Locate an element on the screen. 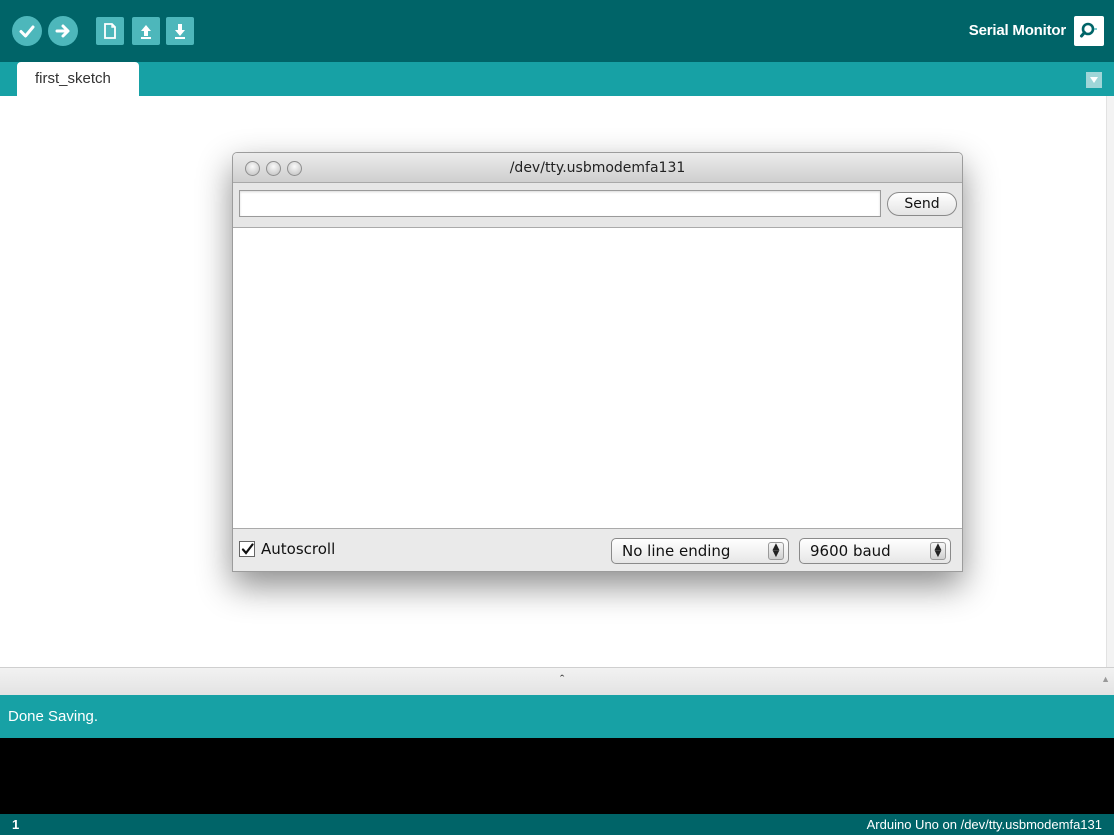 This screenshot has height=835, width=1114. arrow-right-icon is located at coordinates (62, 31).